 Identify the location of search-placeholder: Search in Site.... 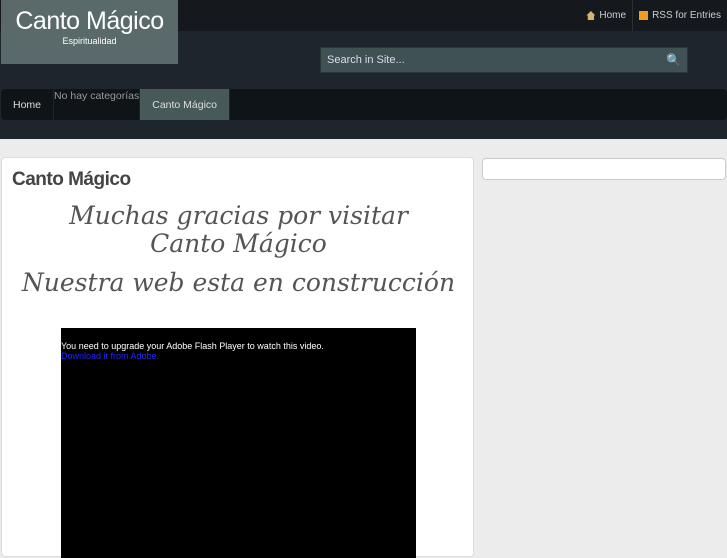
(366, 60).